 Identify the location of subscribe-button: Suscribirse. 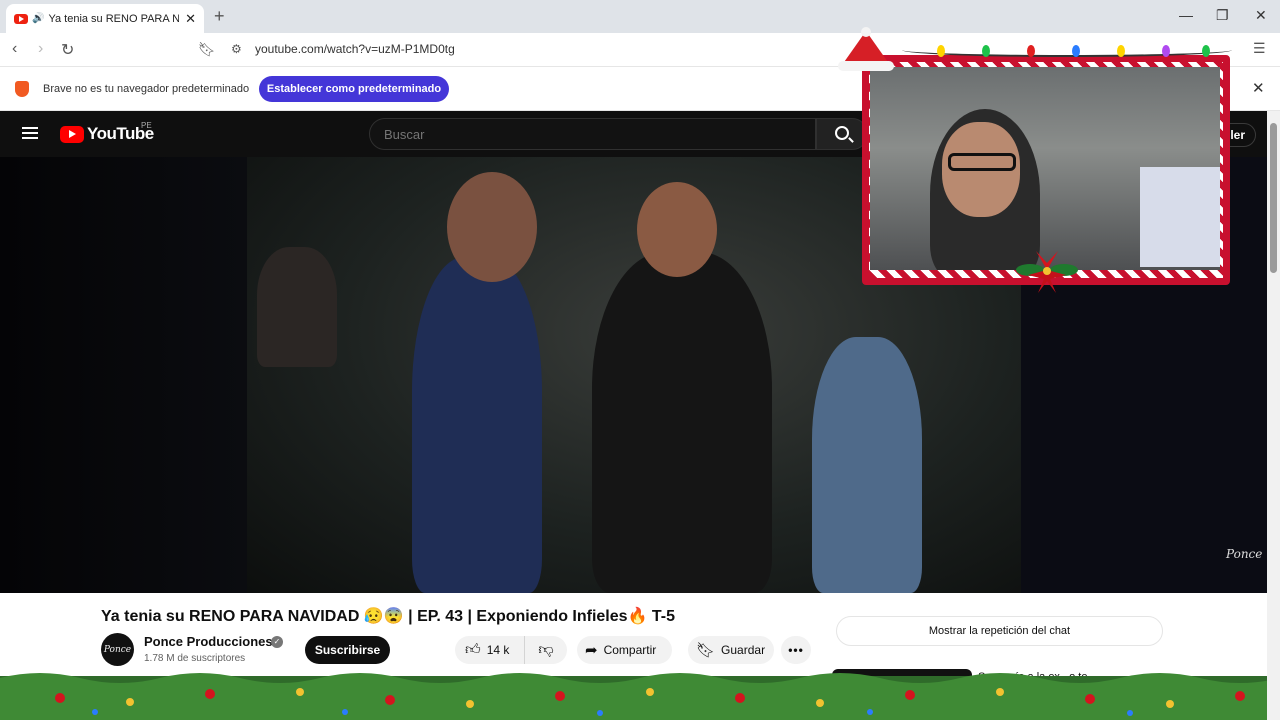
(347, 650).